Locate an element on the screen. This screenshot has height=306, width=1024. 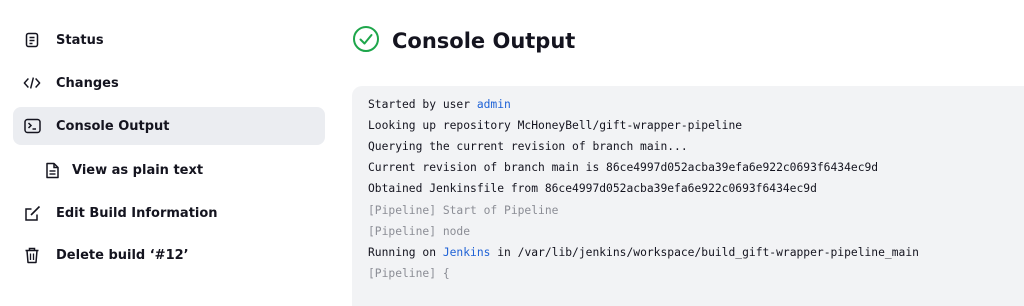
code-icon is located at coordinates (32, 83).